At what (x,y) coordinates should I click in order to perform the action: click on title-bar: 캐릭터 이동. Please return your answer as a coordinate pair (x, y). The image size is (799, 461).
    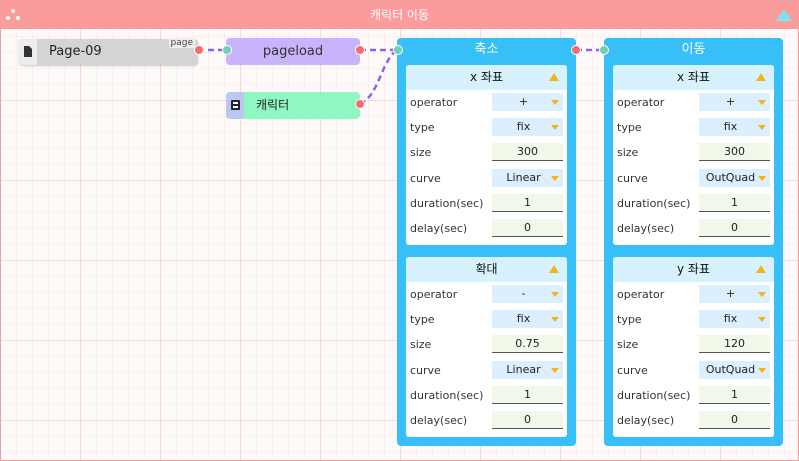
    Looking at the image, I should click on (399, 15).